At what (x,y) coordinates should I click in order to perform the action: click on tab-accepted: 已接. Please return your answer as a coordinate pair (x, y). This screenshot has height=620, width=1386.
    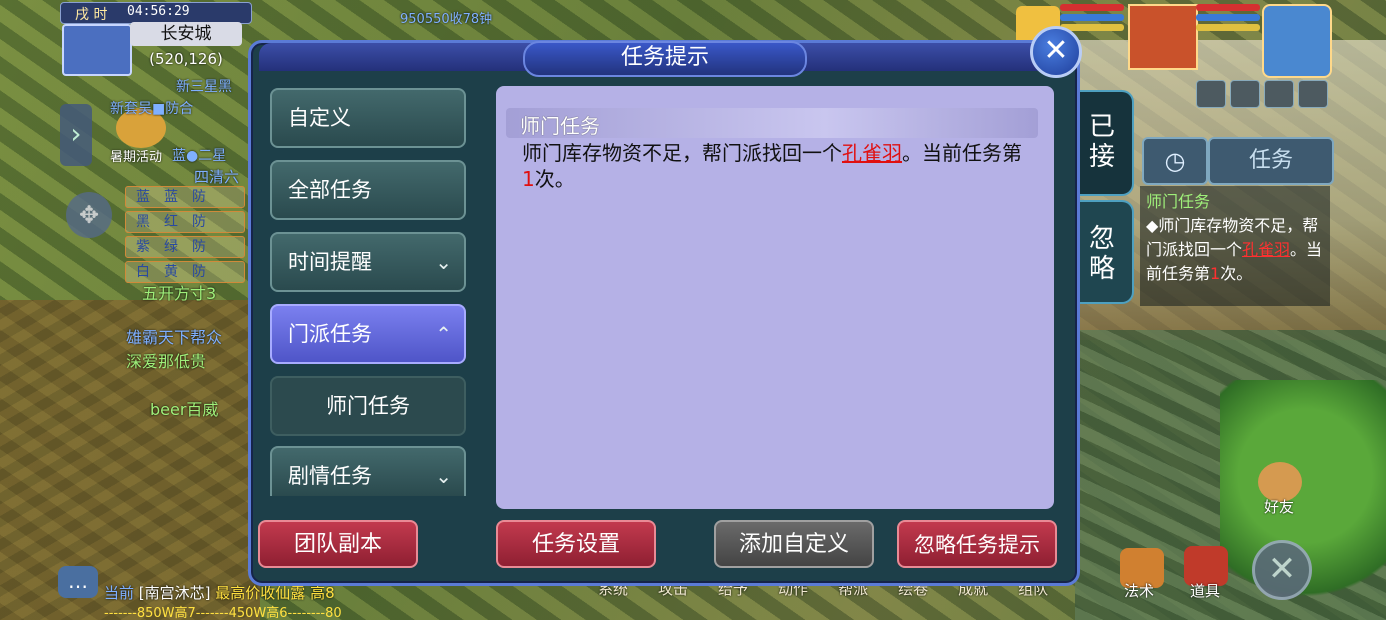
    Looking at the image, I should click on (1103, 143).